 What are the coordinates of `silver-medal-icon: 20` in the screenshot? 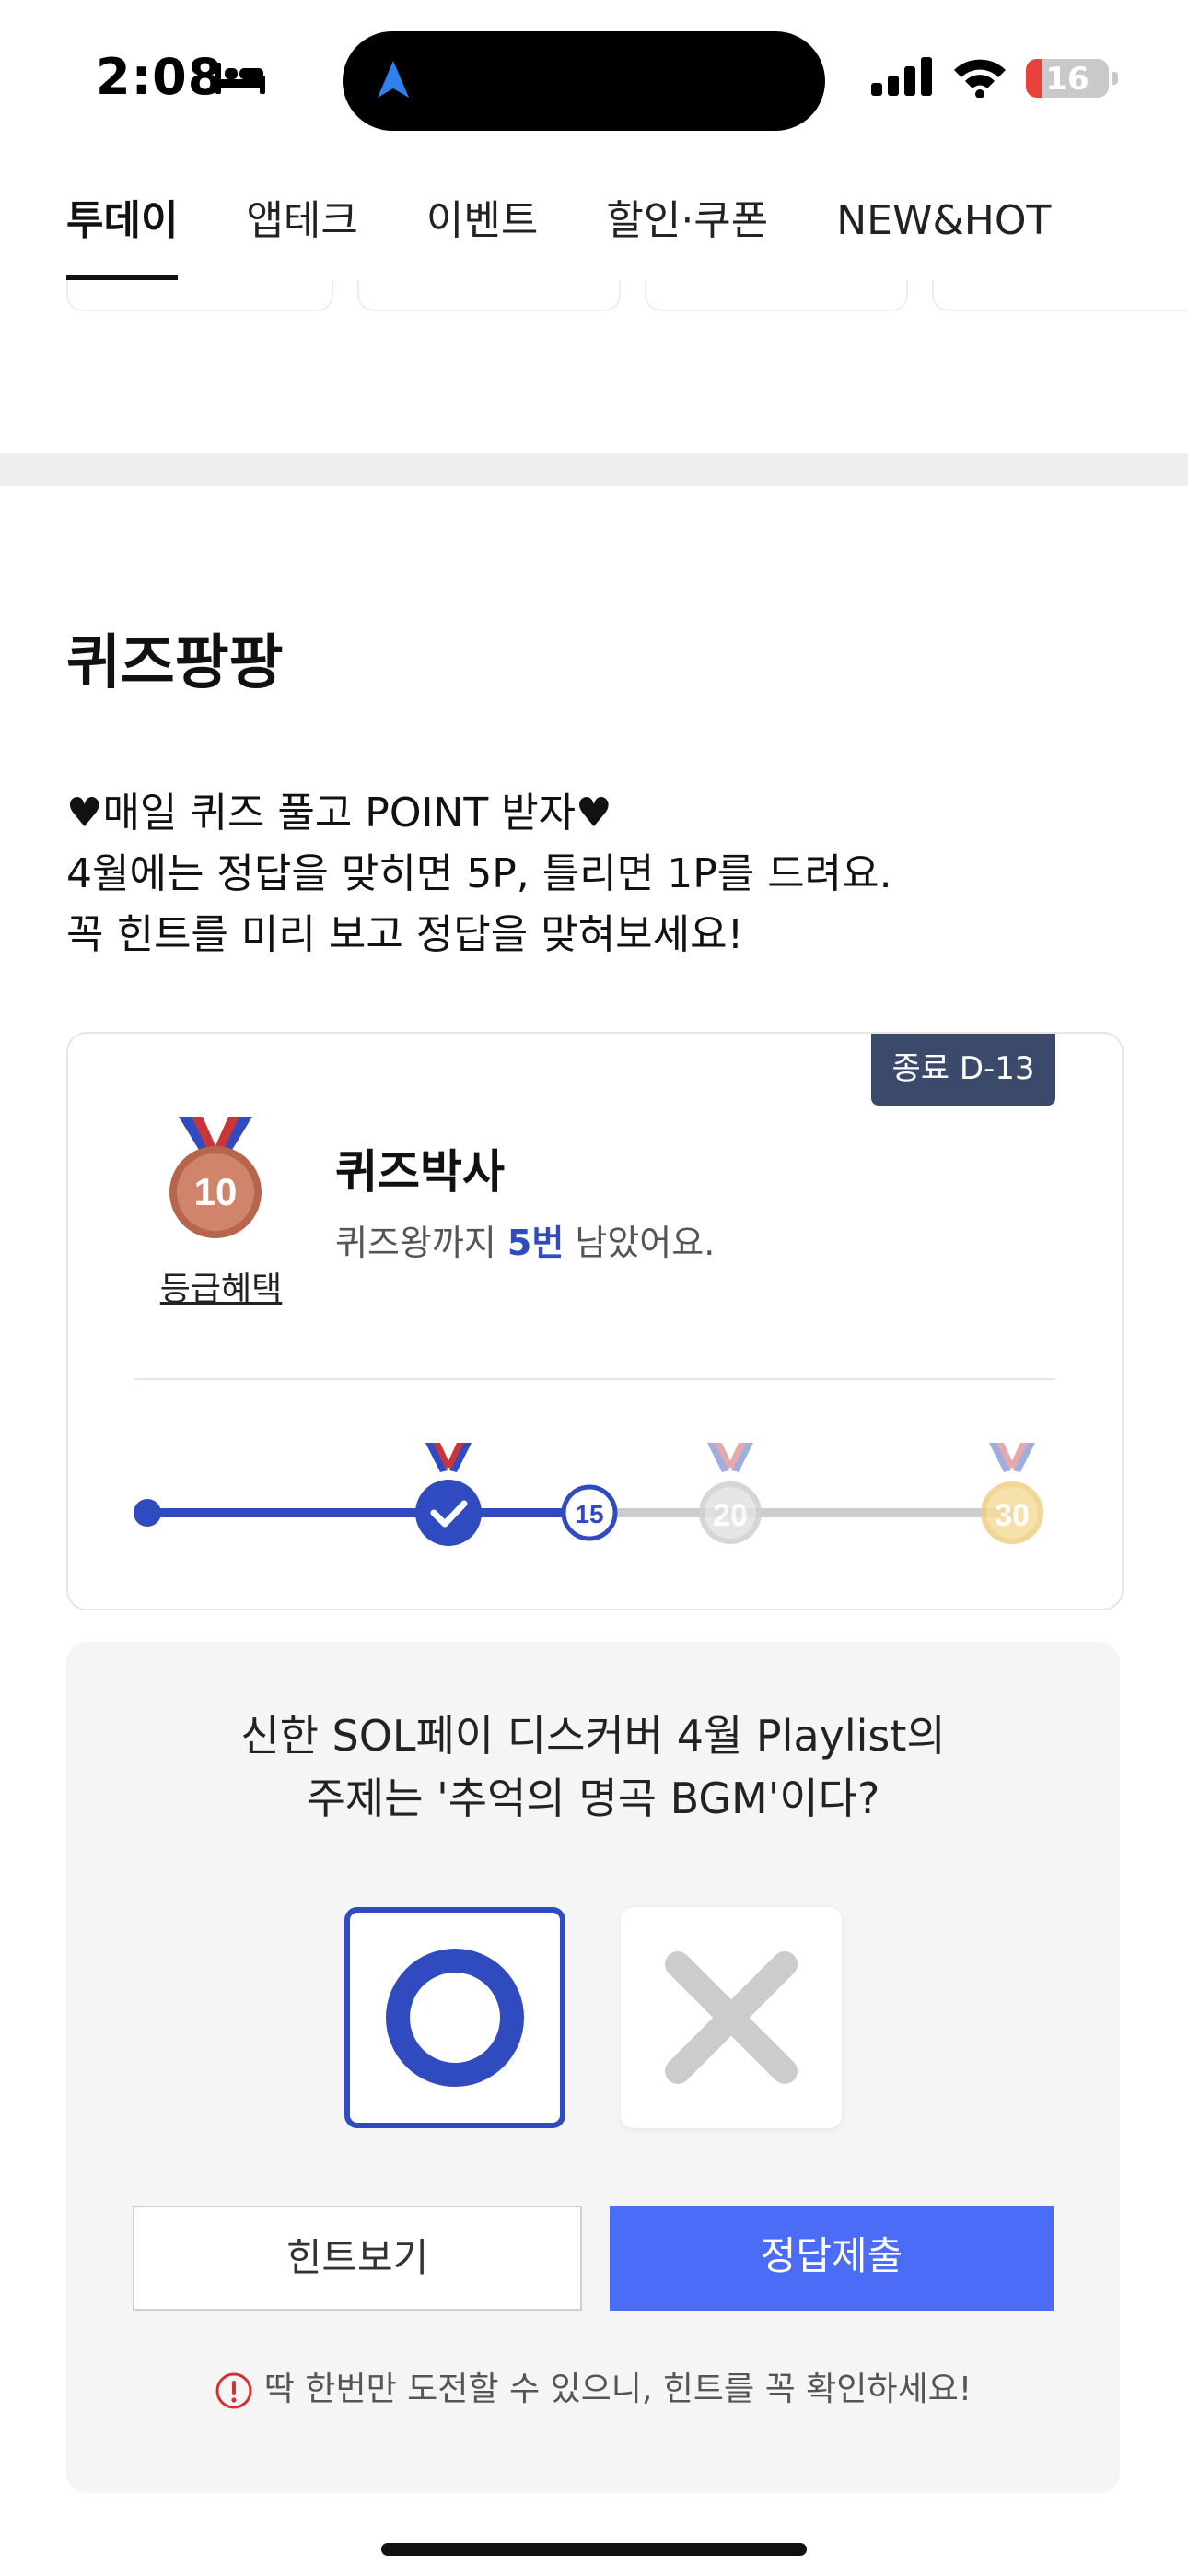 It's located at (730, 1493).